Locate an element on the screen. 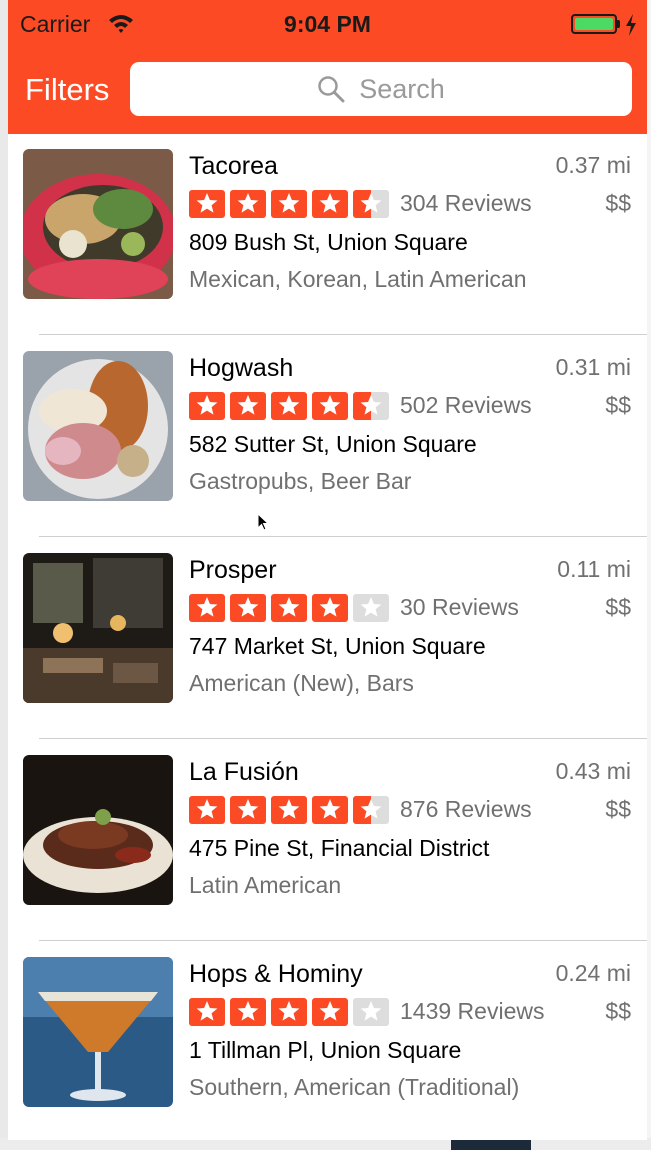 The image size is (651, 1150). business-categories: American (New), Bars is located at coordinates (301, 683).